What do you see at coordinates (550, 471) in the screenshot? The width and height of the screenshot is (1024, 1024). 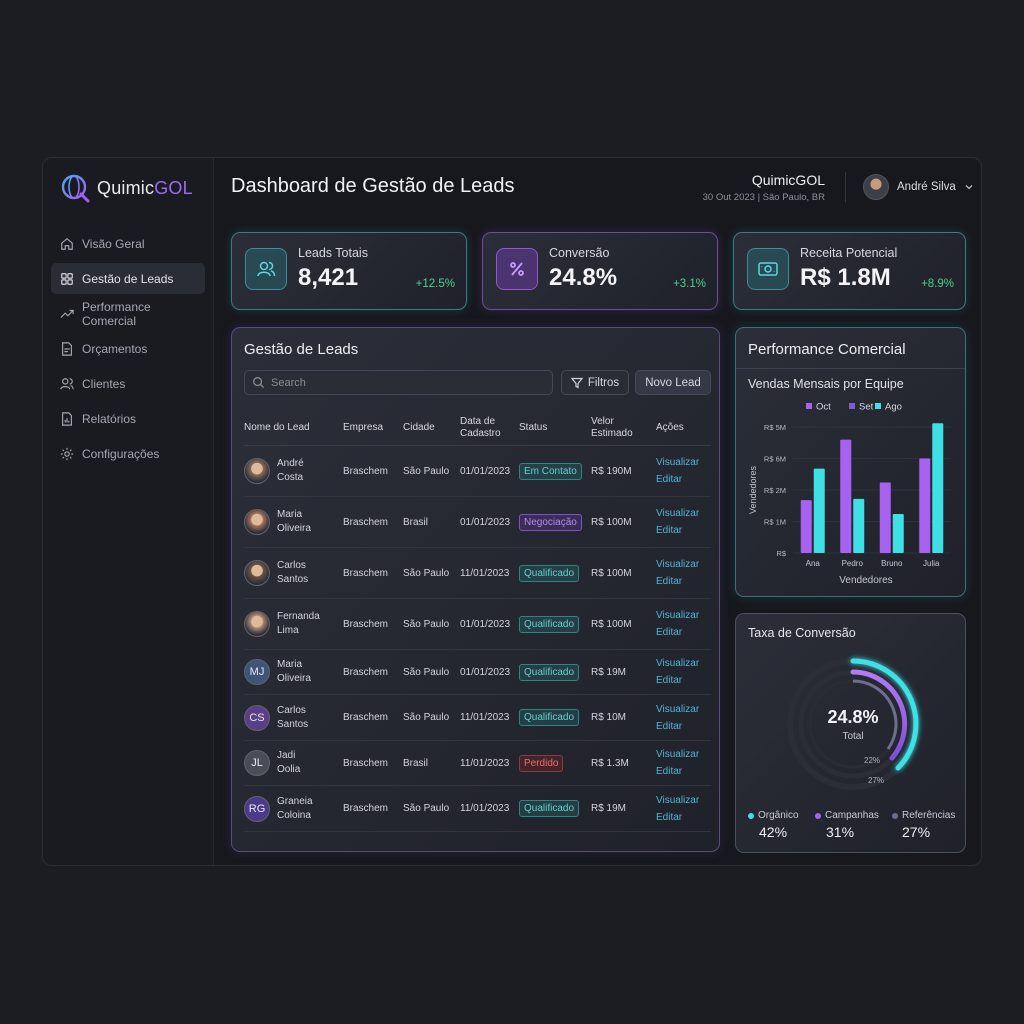 I see `status-cell: Em Contato` at bounding box center [550, 471].